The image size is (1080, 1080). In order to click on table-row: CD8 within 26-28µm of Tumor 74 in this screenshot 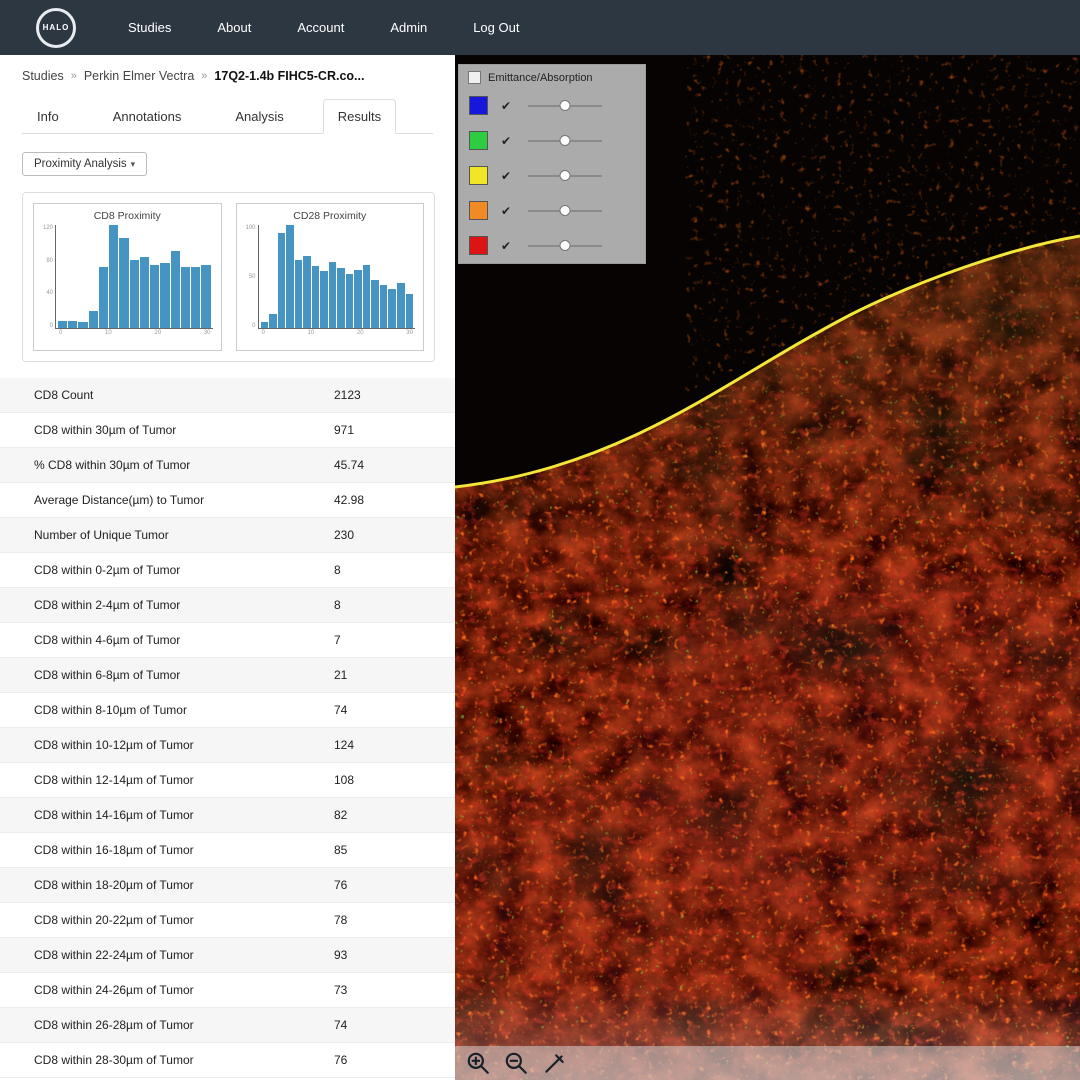, I will do `click(227, 1025)`.